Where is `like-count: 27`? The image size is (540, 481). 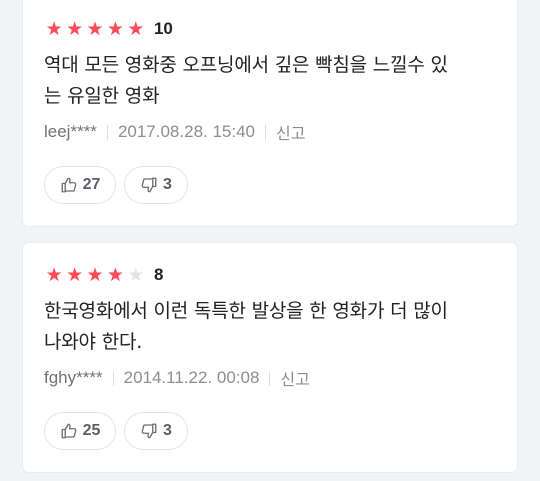 like-count: 27 is located at coordinates (91, 184).